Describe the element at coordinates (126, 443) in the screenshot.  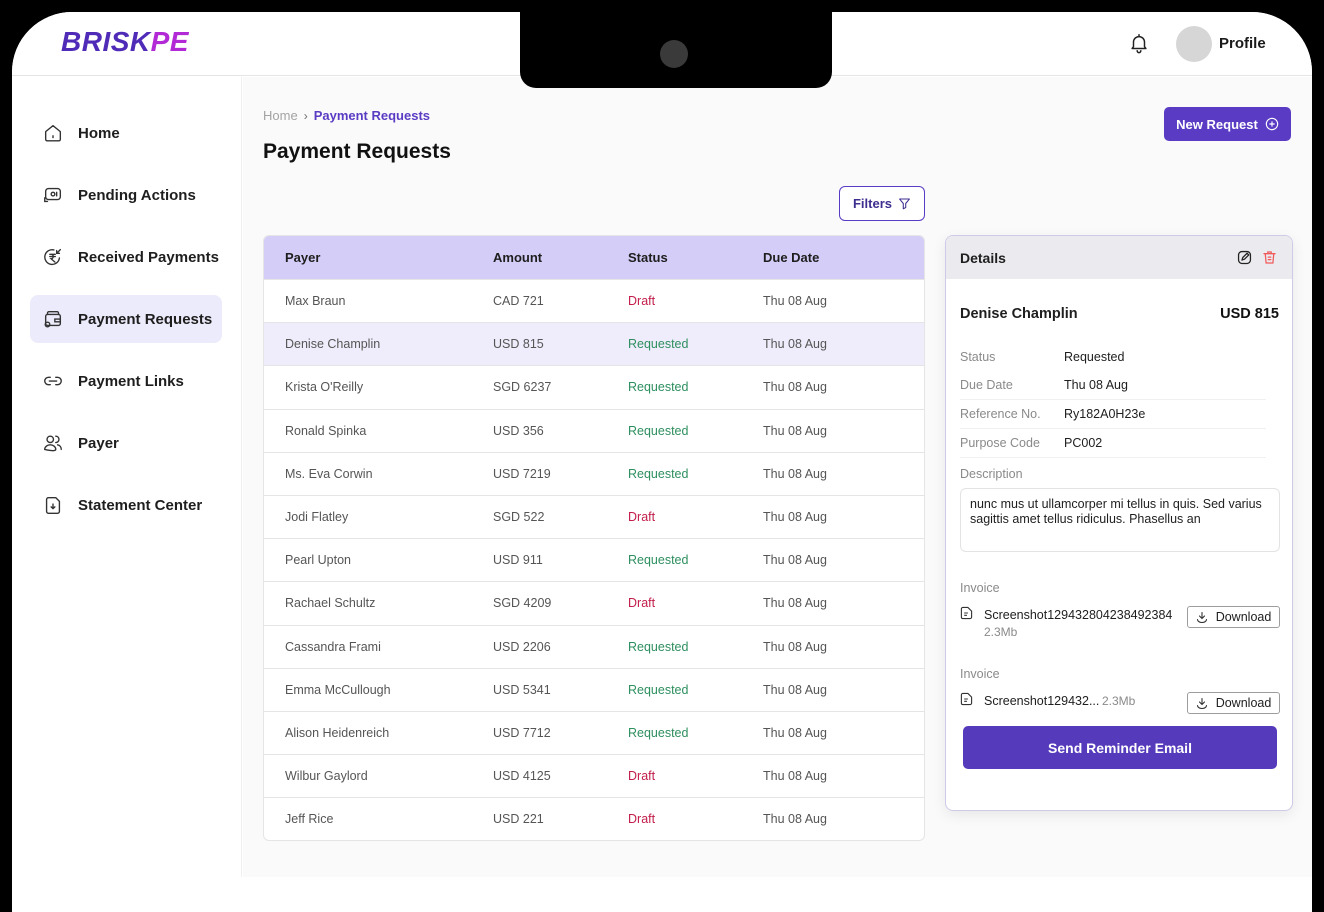
I see `sidebar-item-payer: Payer` at that location.